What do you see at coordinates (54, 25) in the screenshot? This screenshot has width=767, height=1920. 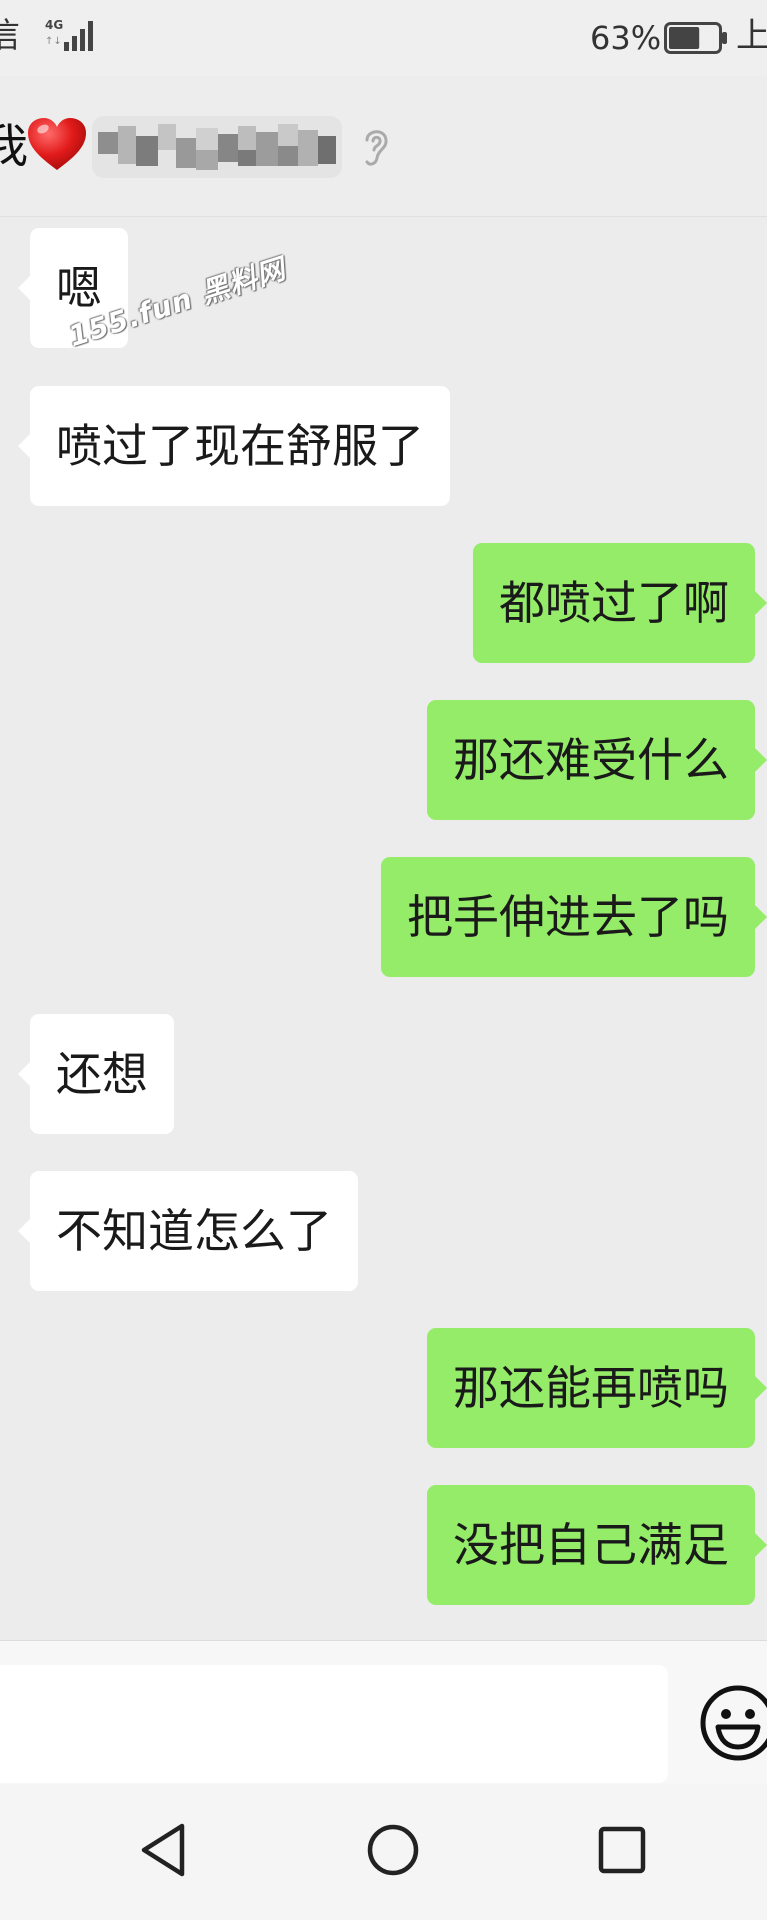 I see `network-type: 4G` at bounding box center [54, 25].